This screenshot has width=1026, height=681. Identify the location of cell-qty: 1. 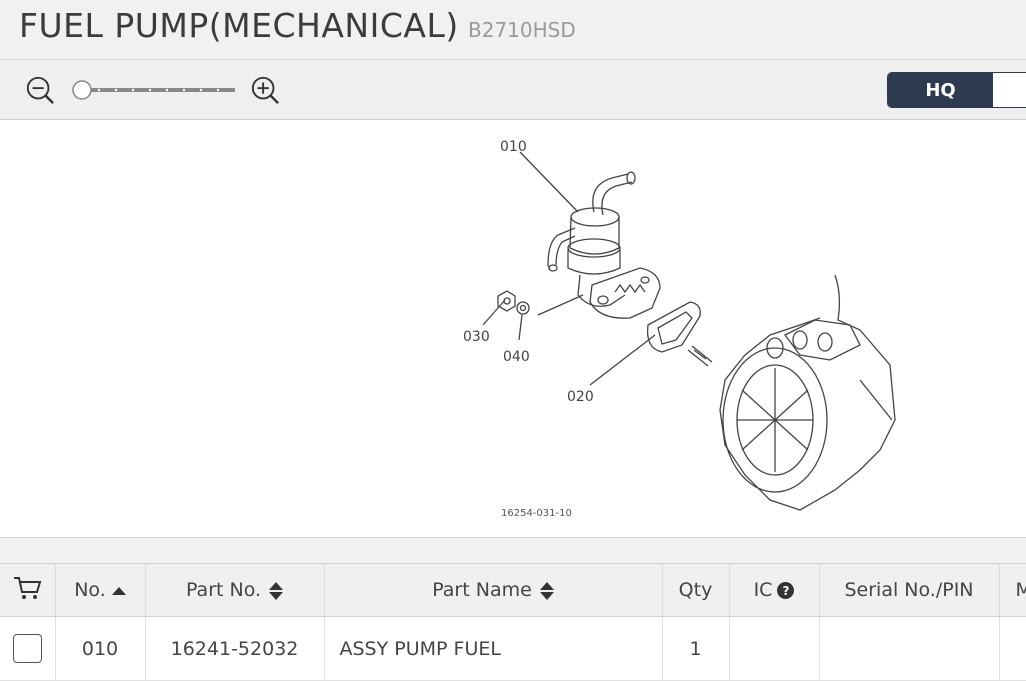
(696, 648).